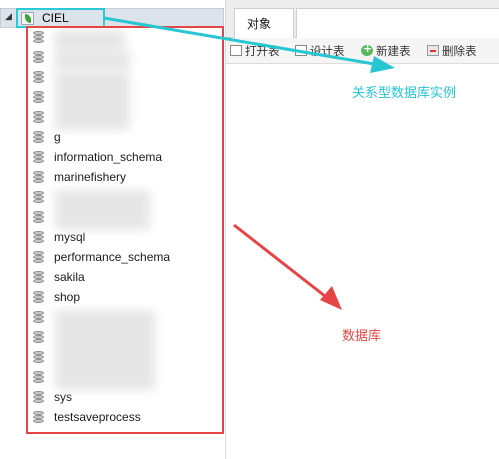 This screenshot has width=499, height=459. I want to click on connection-row: ◢ CIEL, so click(112, 18).